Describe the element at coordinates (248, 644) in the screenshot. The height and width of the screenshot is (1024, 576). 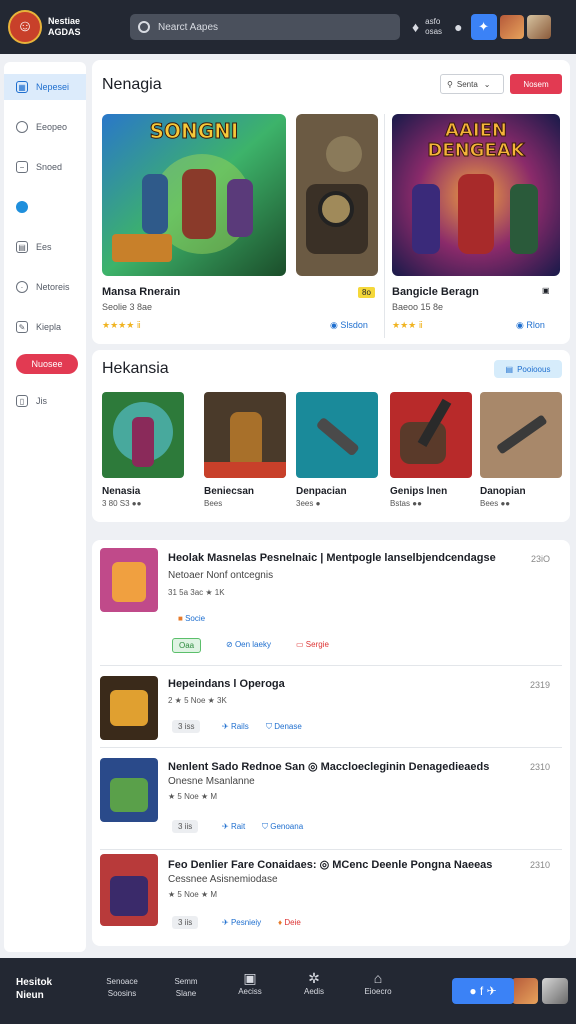
I see `chip: ⊘ Oen laeky` at that location.